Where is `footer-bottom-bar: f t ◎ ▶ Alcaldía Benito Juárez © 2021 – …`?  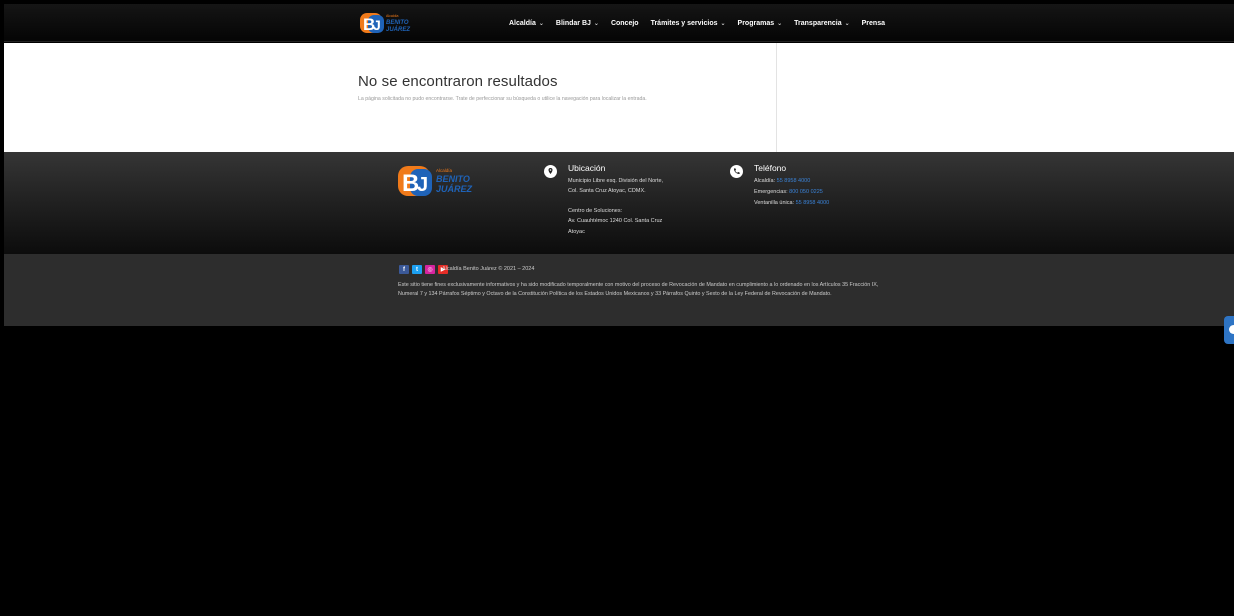
footer-bottom-bar: f t ◎ ▶ Alcaldía Benito Juárez © 2021 – … is located at coordinates (619, 290).